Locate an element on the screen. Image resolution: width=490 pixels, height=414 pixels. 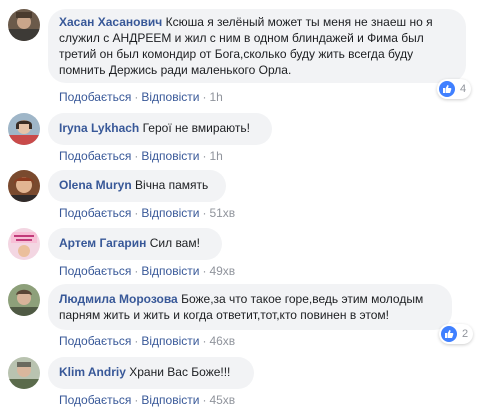
reaction-count: 4 is located at coordinates (454, 89).